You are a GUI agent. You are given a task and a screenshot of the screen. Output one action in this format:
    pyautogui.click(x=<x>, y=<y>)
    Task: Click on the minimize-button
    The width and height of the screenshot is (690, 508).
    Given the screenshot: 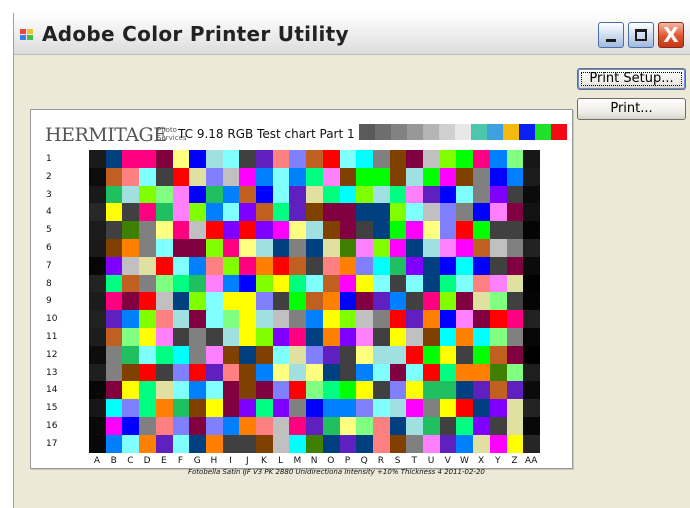 What is the action you would take?
    pyautogui.click(x=611, y=35)
    